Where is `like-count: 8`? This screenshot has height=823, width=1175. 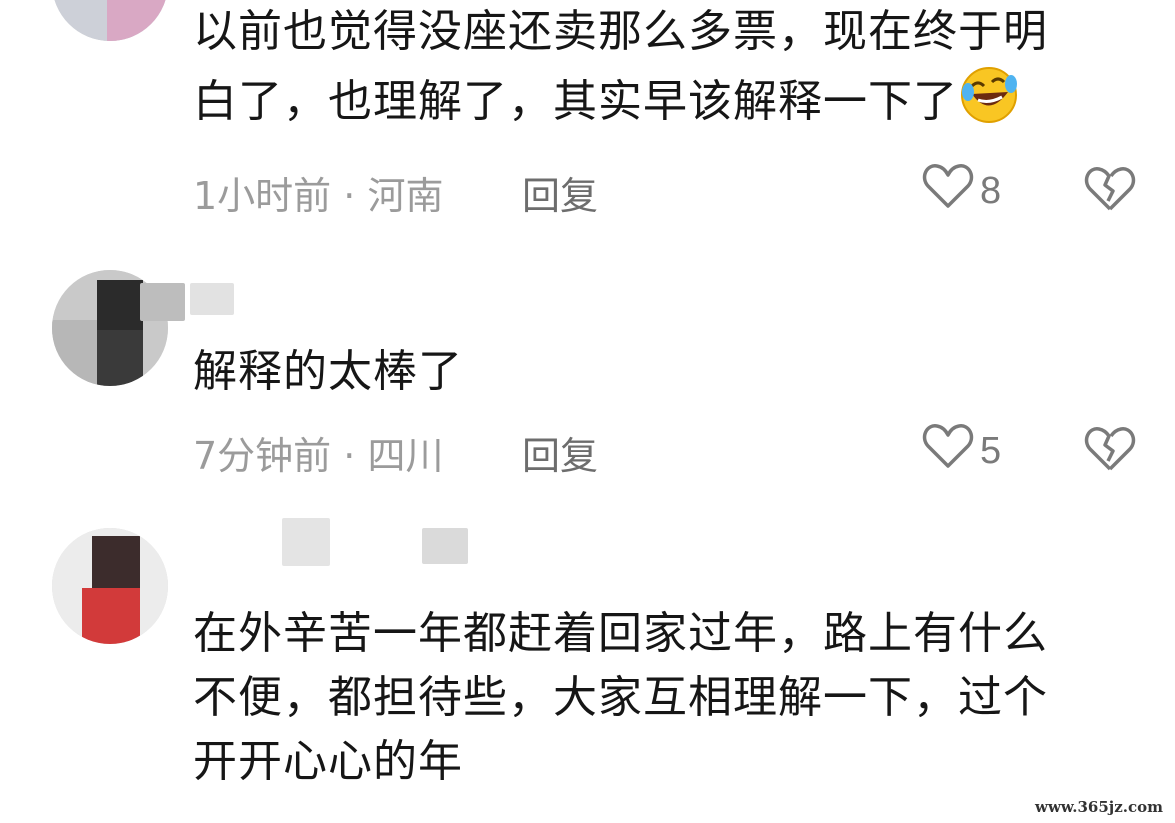 like-count: 8 is located at coordinates (991, 190).